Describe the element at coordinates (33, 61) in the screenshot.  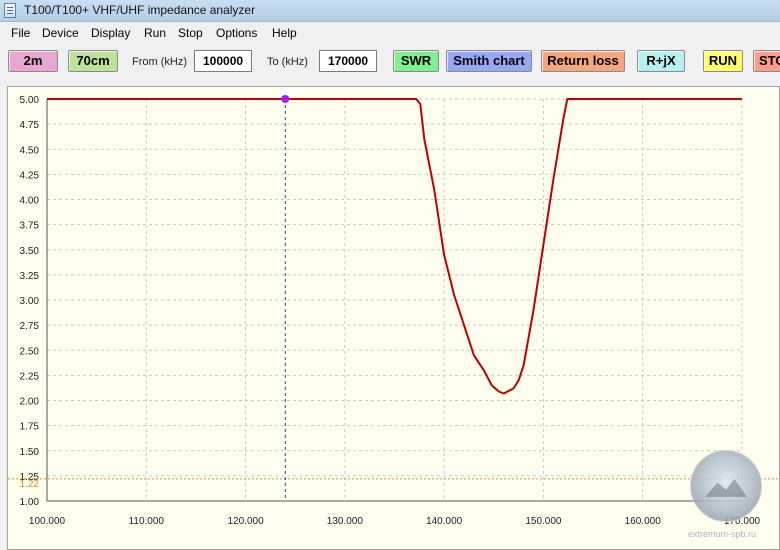
I see `band-2m-button: 2m` at that location.